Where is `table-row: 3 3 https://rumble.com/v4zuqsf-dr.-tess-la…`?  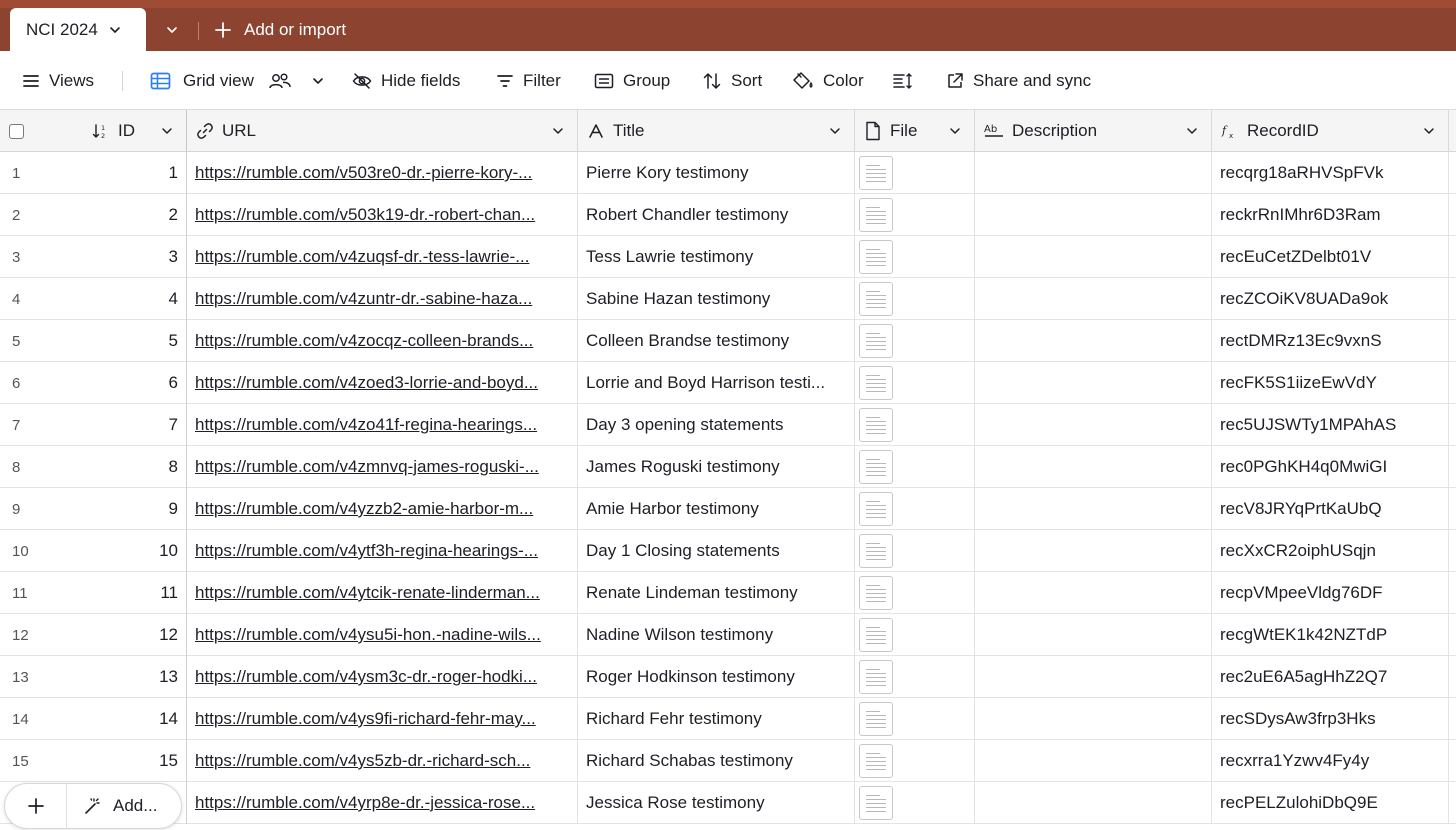
table-row: 3 3 https://rumble.com/v4zuqsf-dr.-tess-la… is located at coordinates (728, 257).